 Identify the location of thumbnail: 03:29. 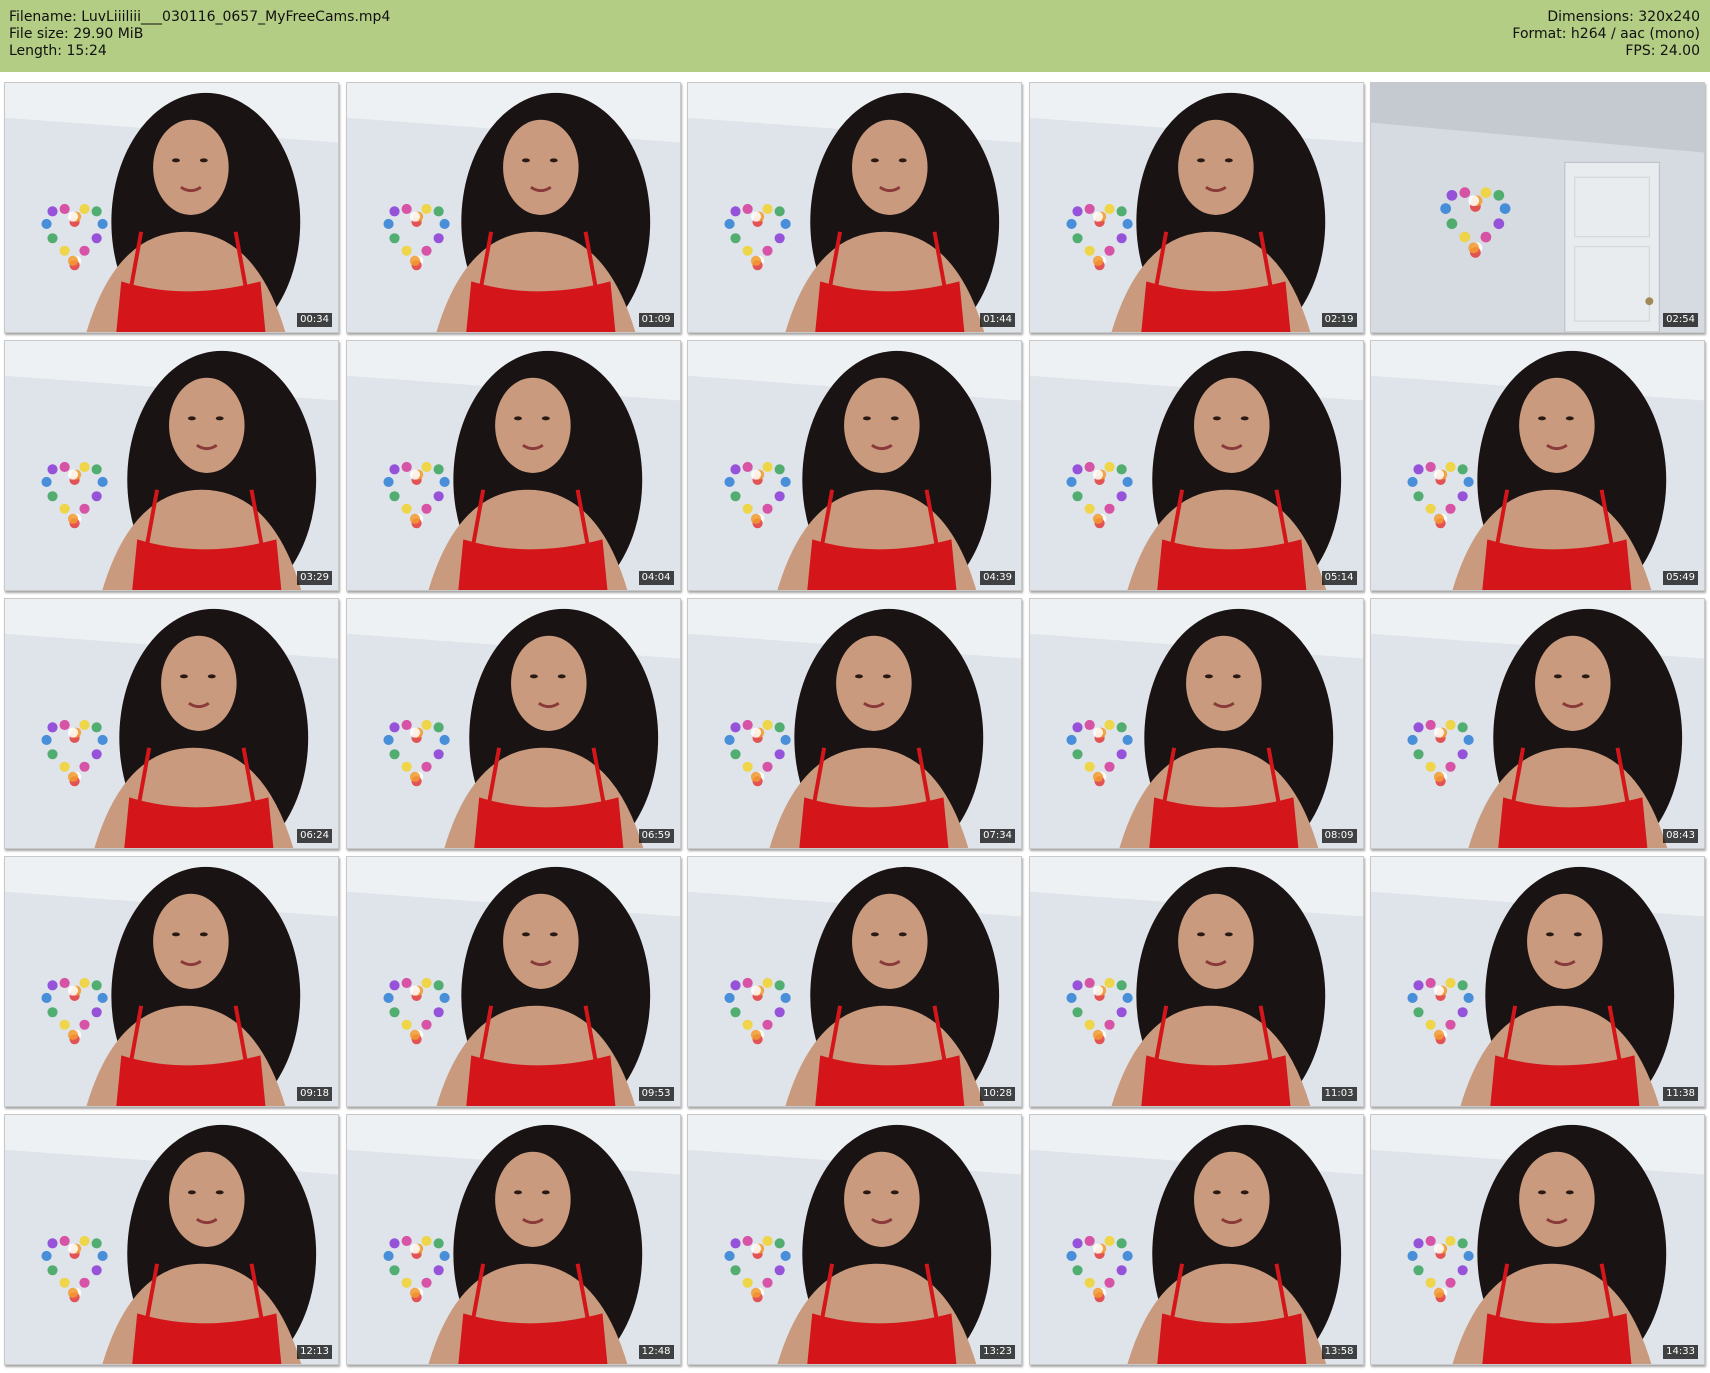
(171, 465).